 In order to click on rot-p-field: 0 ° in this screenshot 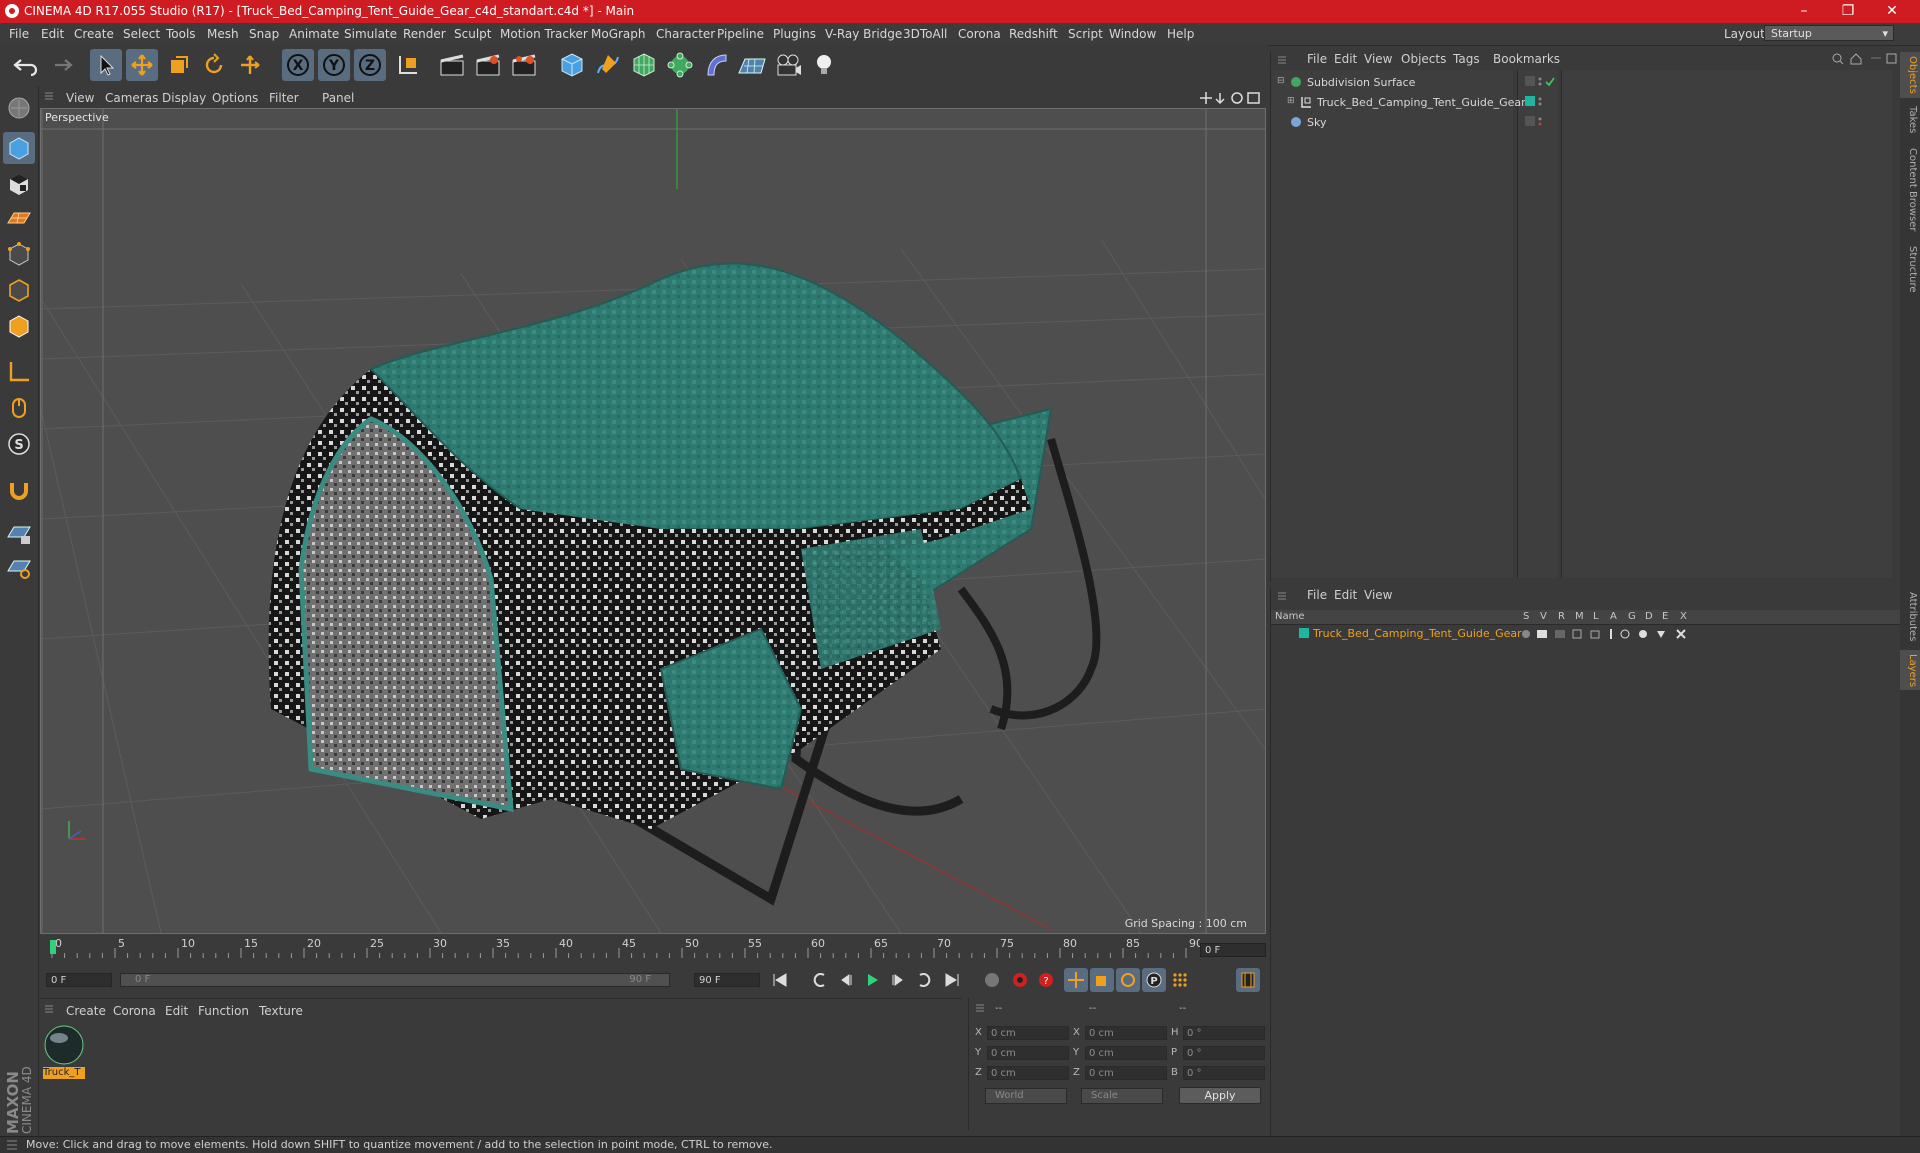, I will do `click(1224, 1053)`.